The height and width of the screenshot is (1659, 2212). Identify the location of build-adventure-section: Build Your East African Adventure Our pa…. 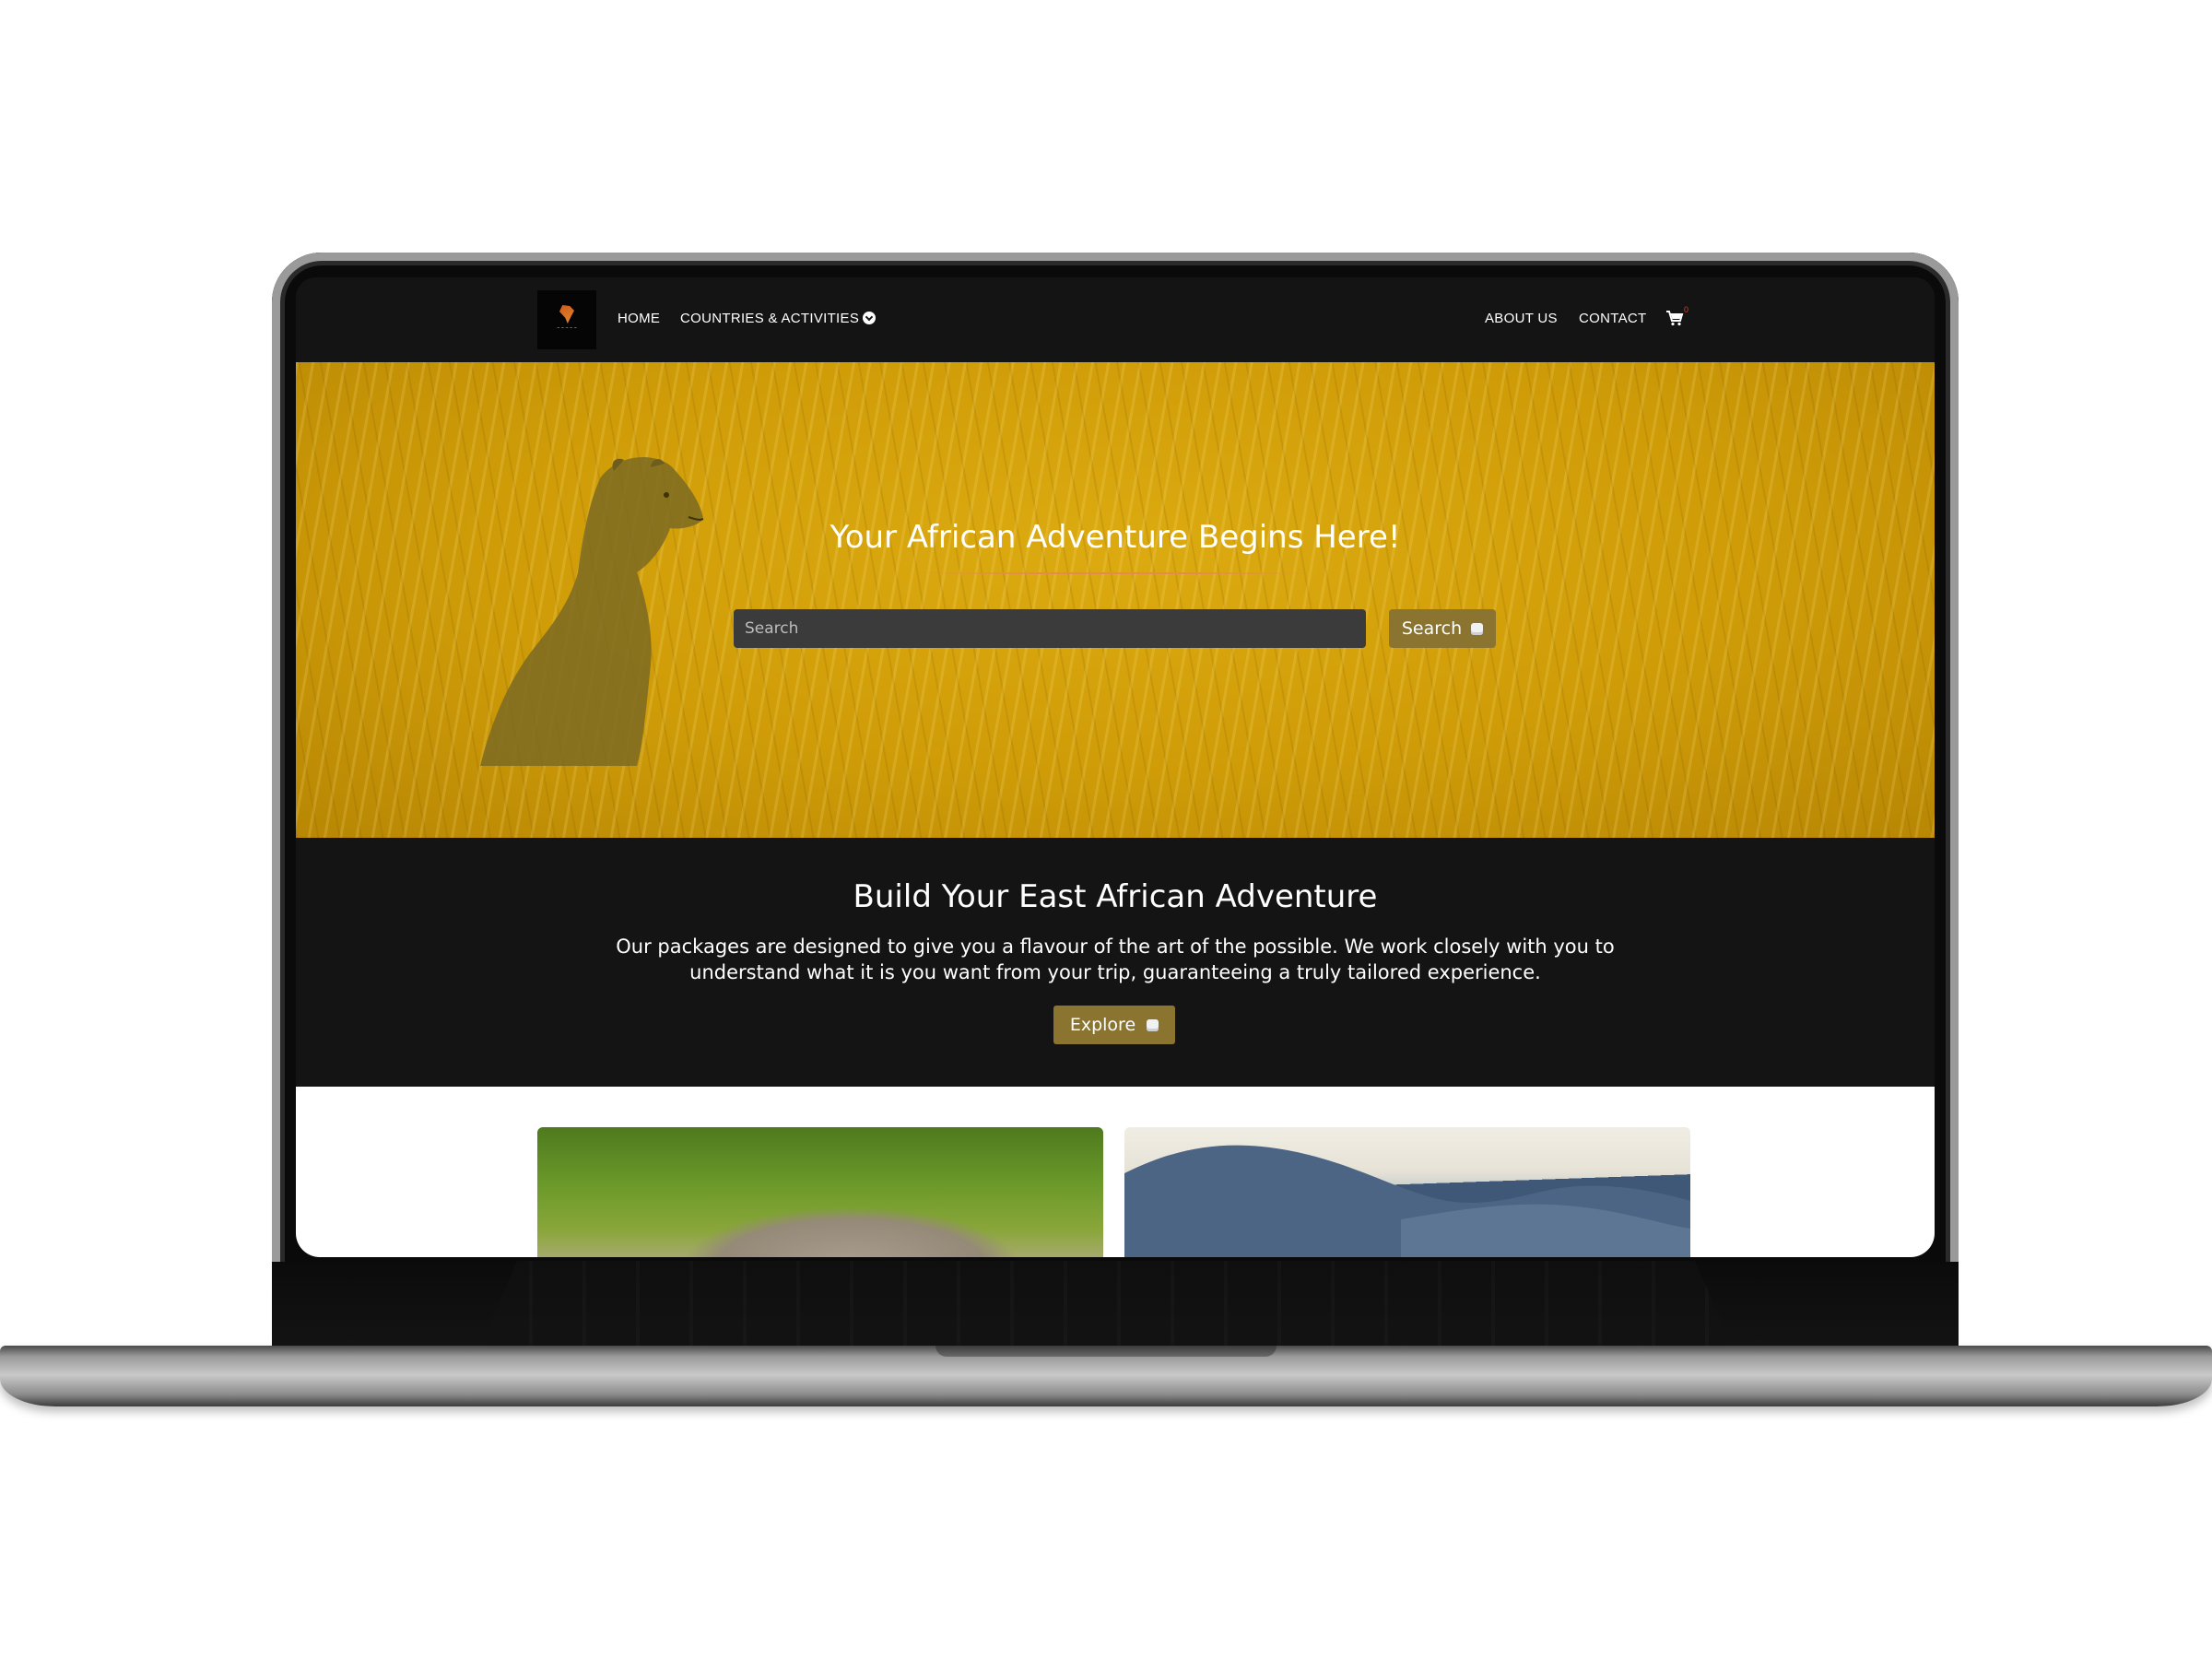
(1115, 962).